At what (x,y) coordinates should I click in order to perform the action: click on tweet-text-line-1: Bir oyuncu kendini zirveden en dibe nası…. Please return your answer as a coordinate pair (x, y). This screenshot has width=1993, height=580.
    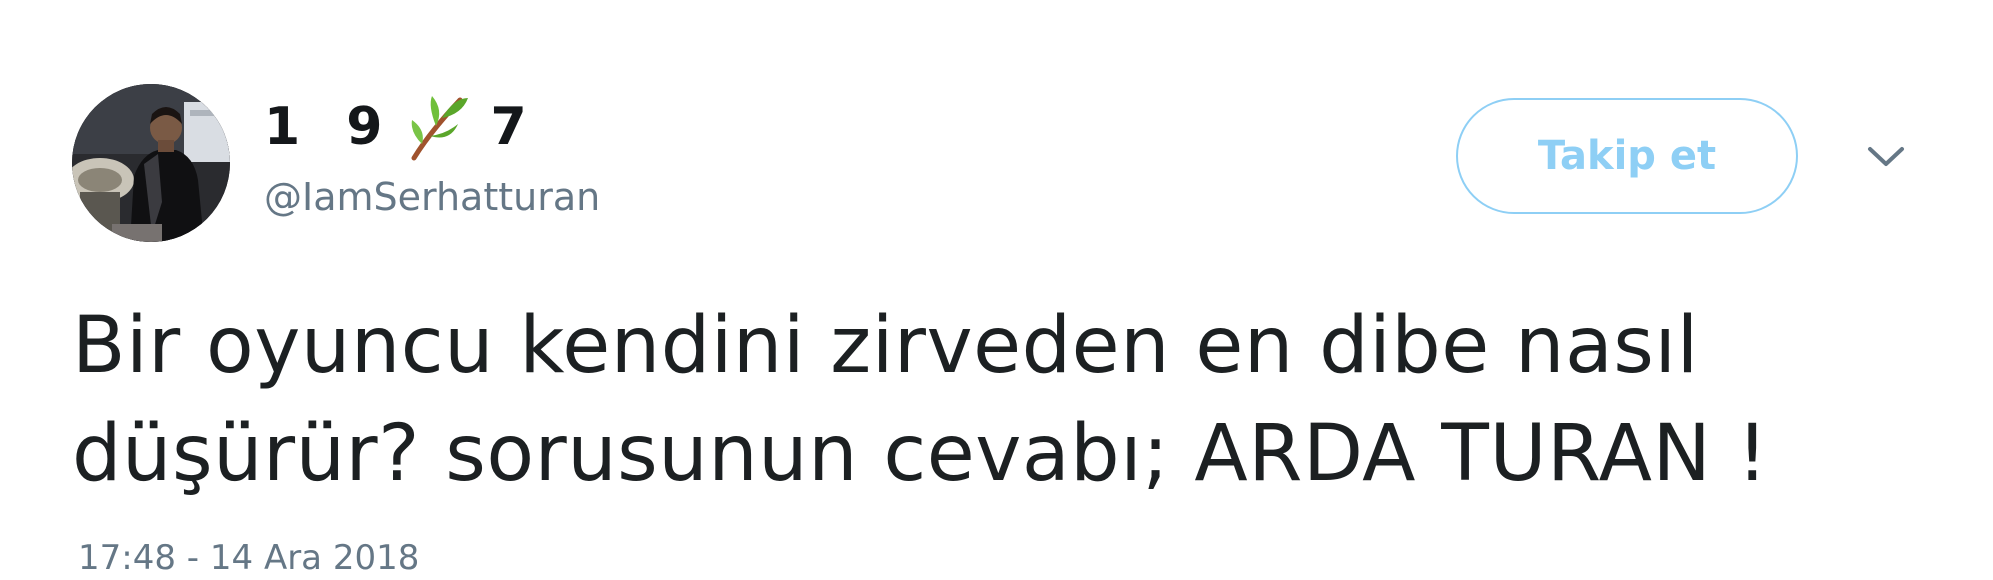
    Looking at the image, I should click on (885, 346).